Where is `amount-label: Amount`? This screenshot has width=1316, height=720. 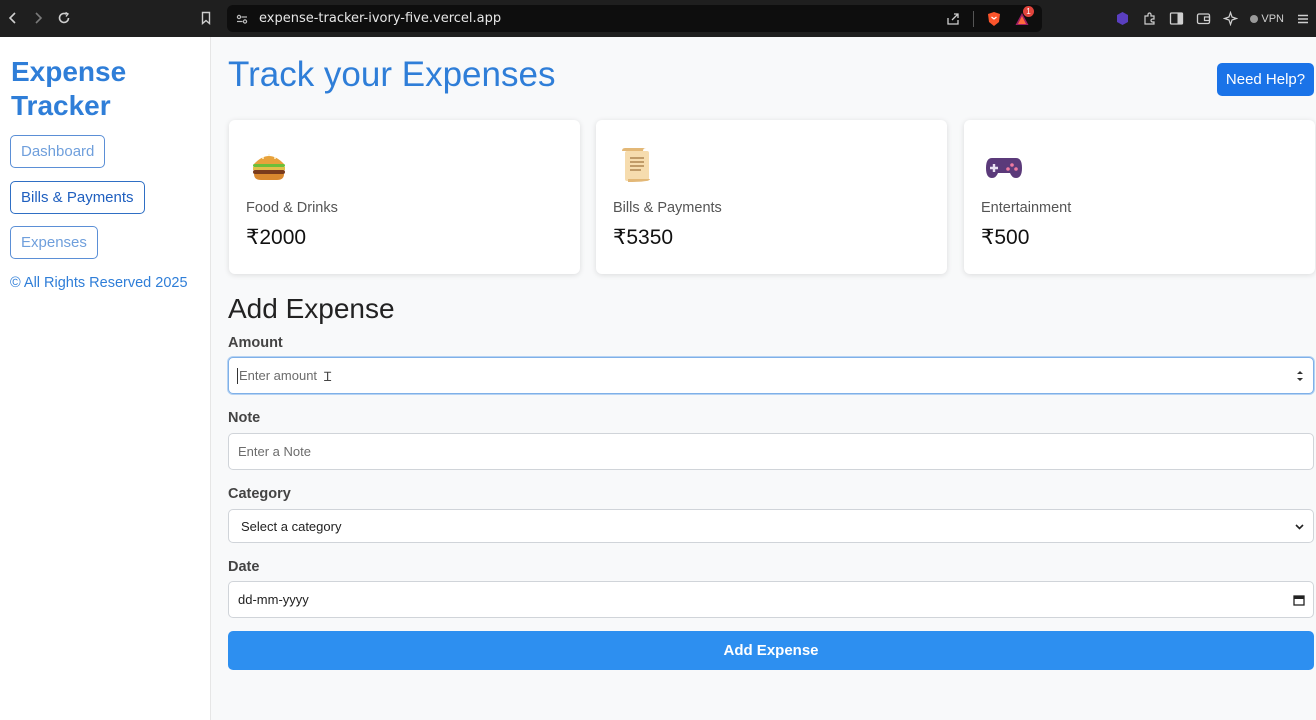
amount-label: Amount is located at coordinates (255, 343).